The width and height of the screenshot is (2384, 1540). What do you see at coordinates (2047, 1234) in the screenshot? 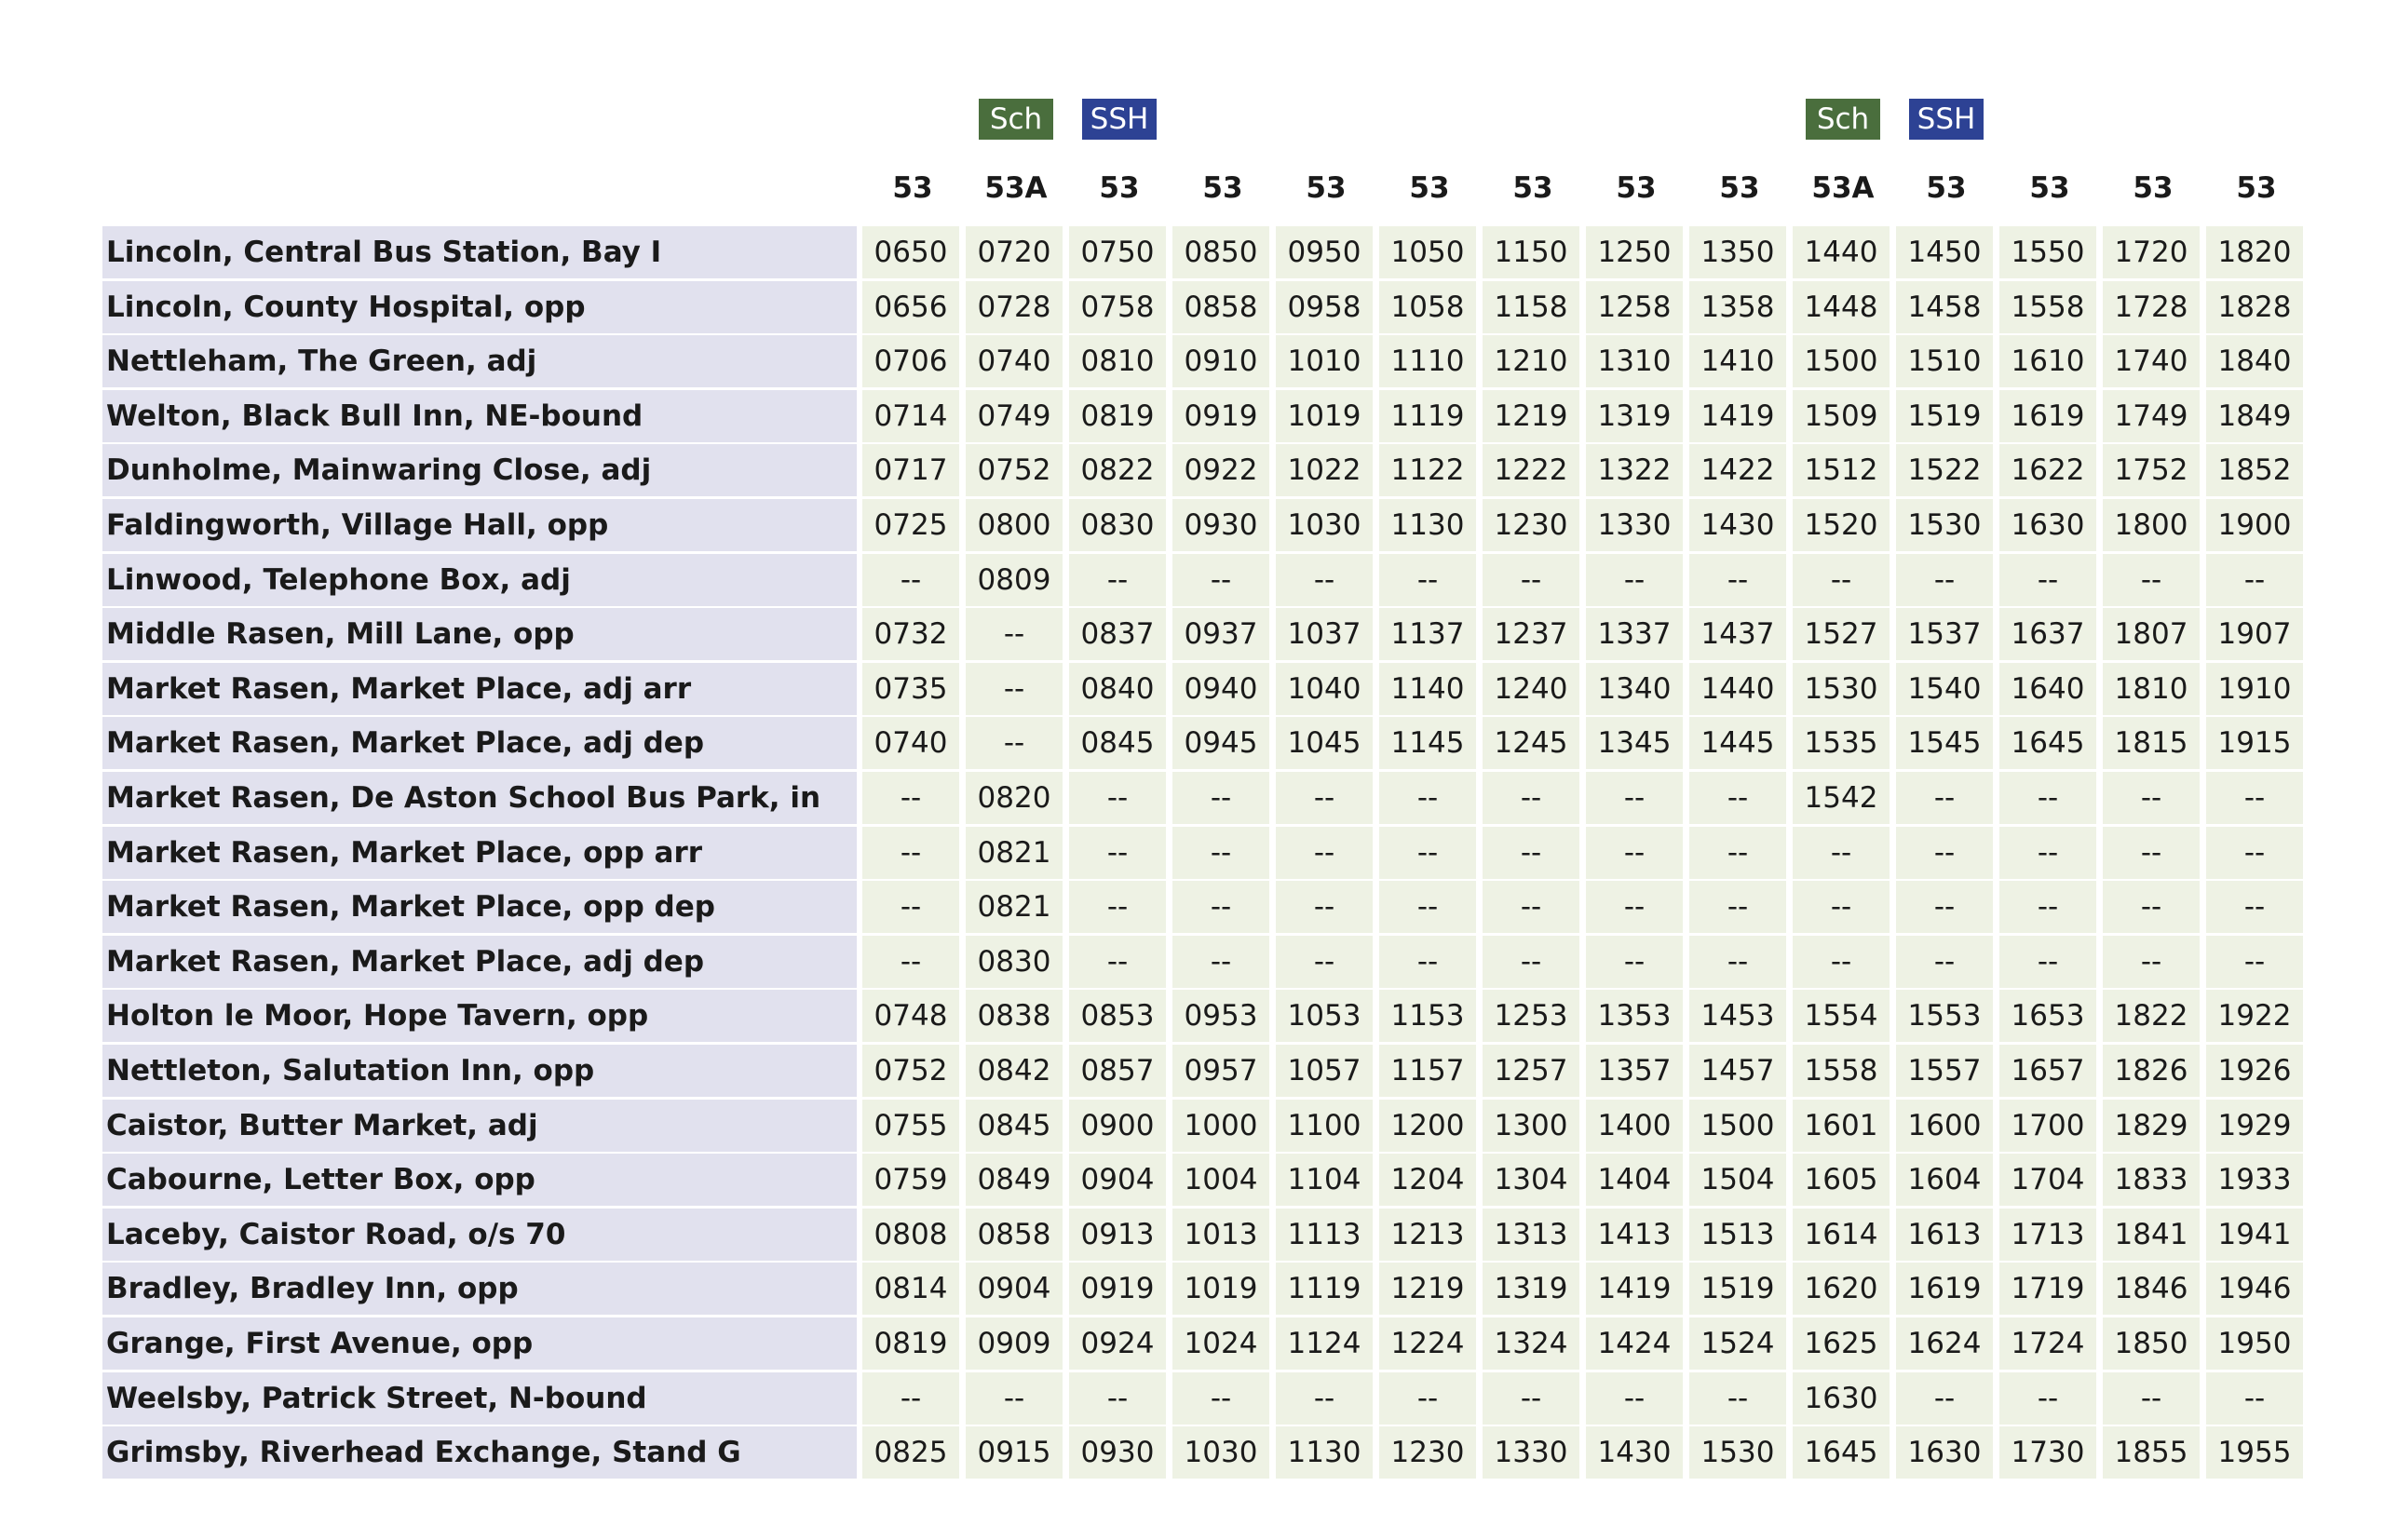
I see `departure-time-cell: 1713` at bounding box center [2047, 1234].